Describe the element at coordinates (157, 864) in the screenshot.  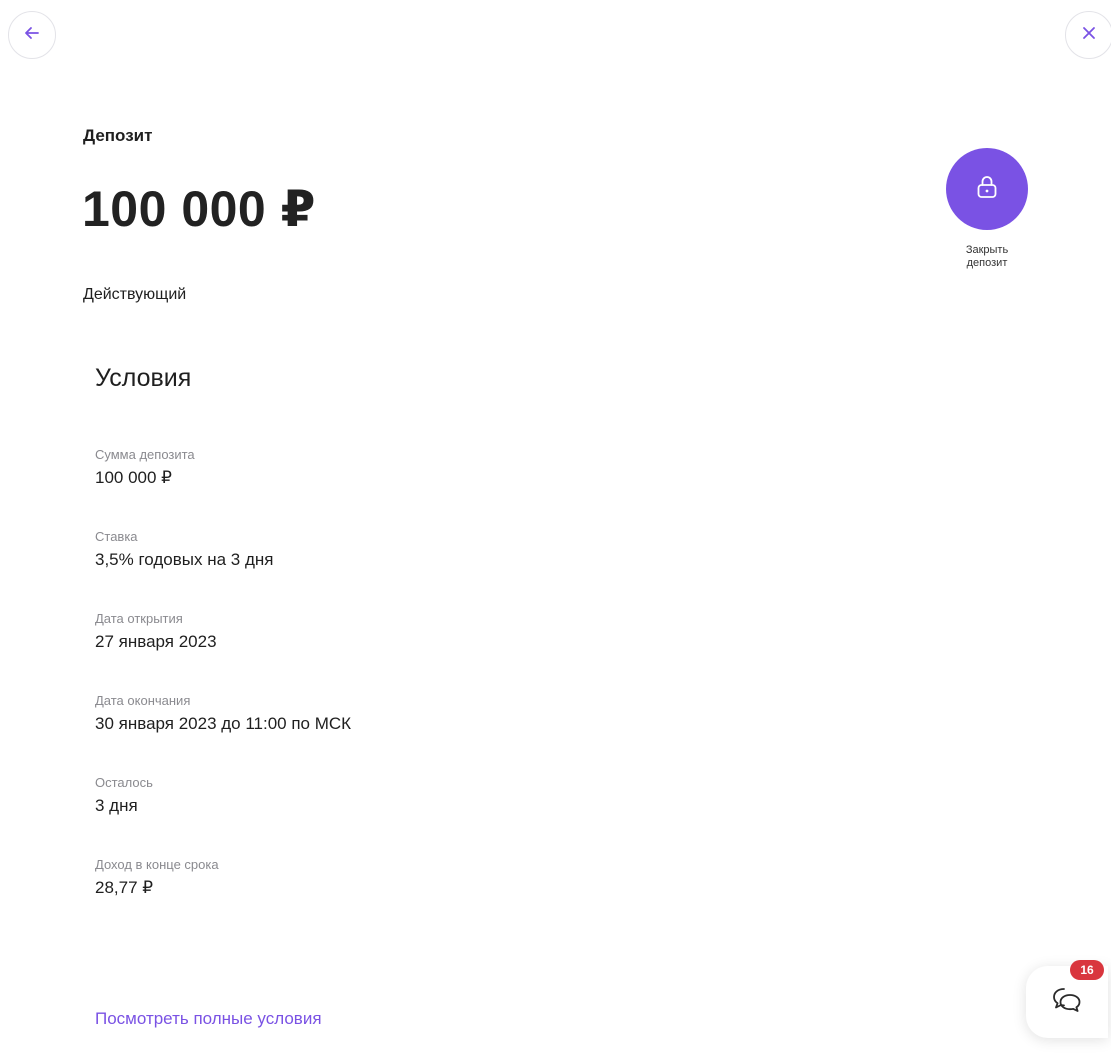
I see `term-label: Доход в конце срока` at that location.